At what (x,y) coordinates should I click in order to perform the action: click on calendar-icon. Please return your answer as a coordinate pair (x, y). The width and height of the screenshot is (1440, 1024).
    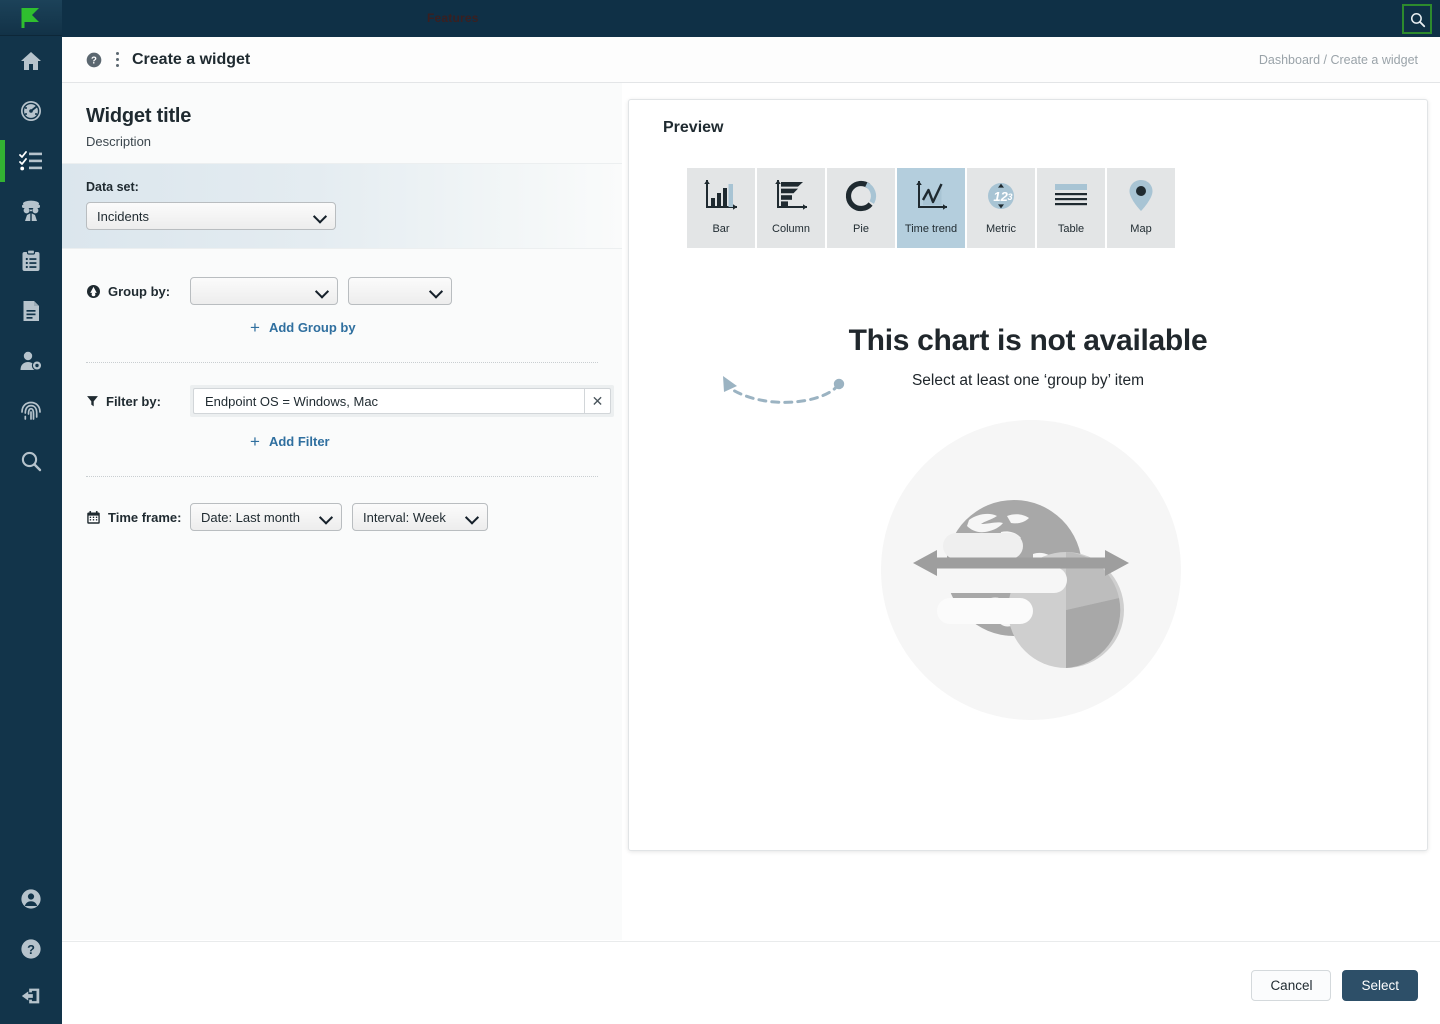
    Looking at the image, I should click on (93, 517).